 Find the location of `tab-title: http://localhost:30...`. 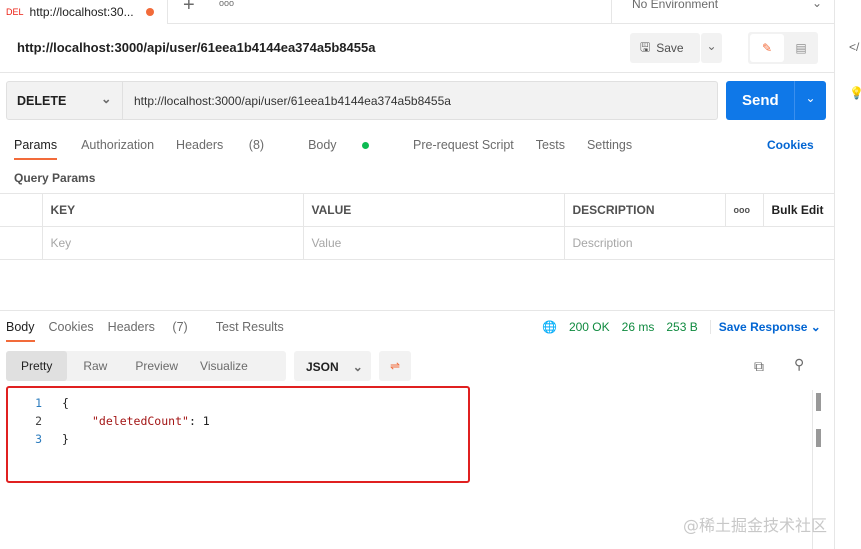

tab-title: http://localhost:30... is located at coordinates (81, 12).